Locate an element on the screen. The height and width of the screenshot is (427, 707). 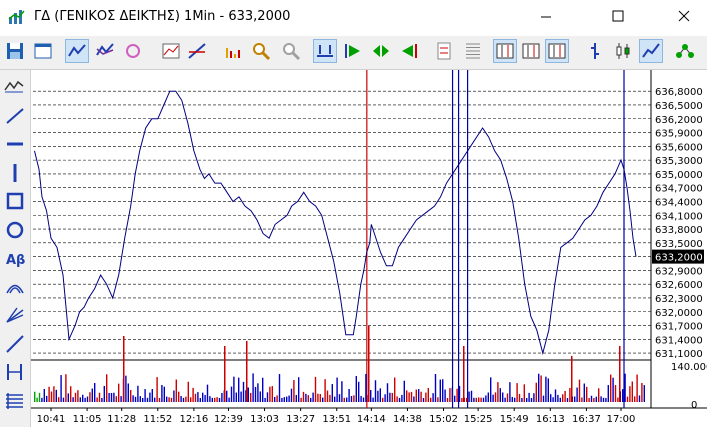
interval-10-button is located at coordinates (531, 51).